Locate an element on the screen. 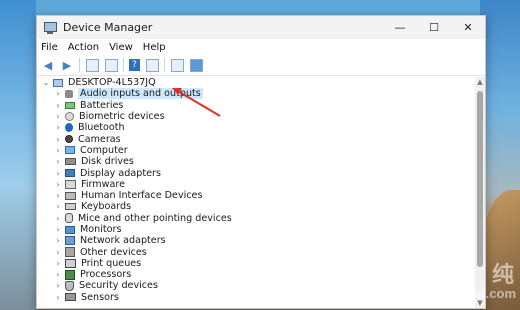 This screenshot has width=520, height=310. tree-item-disk-drives: › Disk drives is located at coordinates (255, 161).